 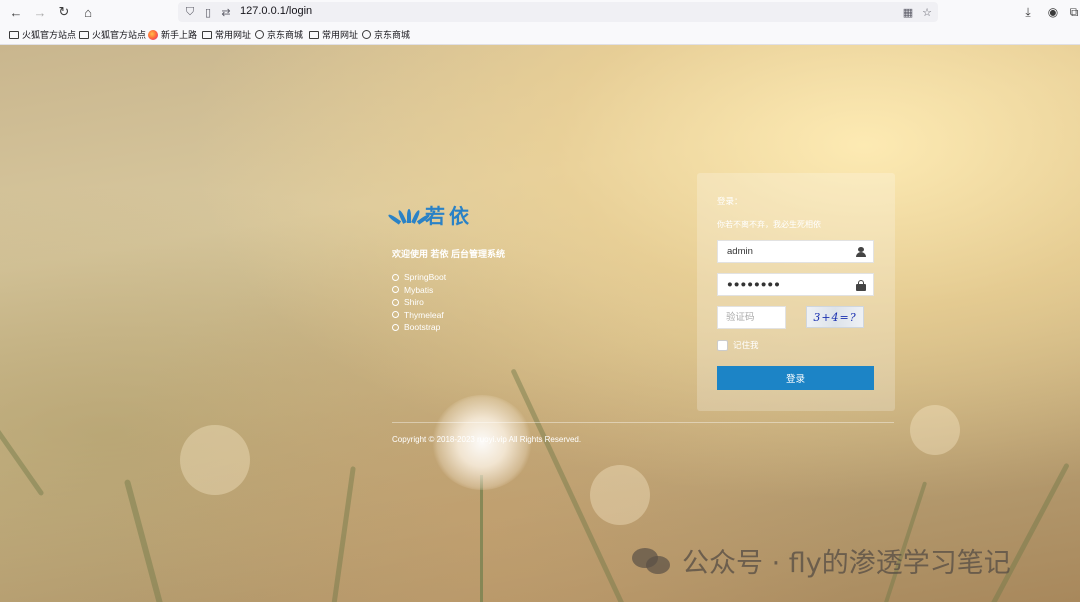 What do you see at coordinates (1053, 12) in the screenshot?
I see `account-icon: ◉` at bounding box center [1053, 12].